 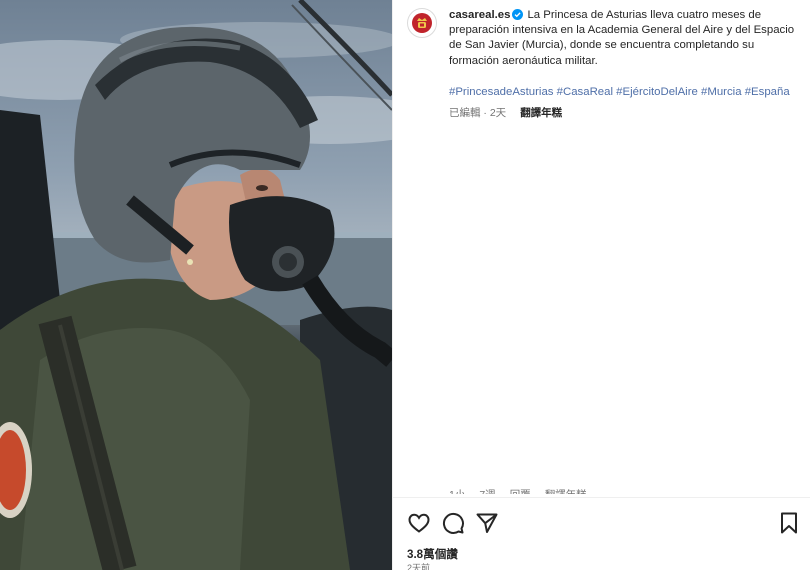 I want to click on comment-translate-button: 翻譯年糕, so click(x=566, y=491).